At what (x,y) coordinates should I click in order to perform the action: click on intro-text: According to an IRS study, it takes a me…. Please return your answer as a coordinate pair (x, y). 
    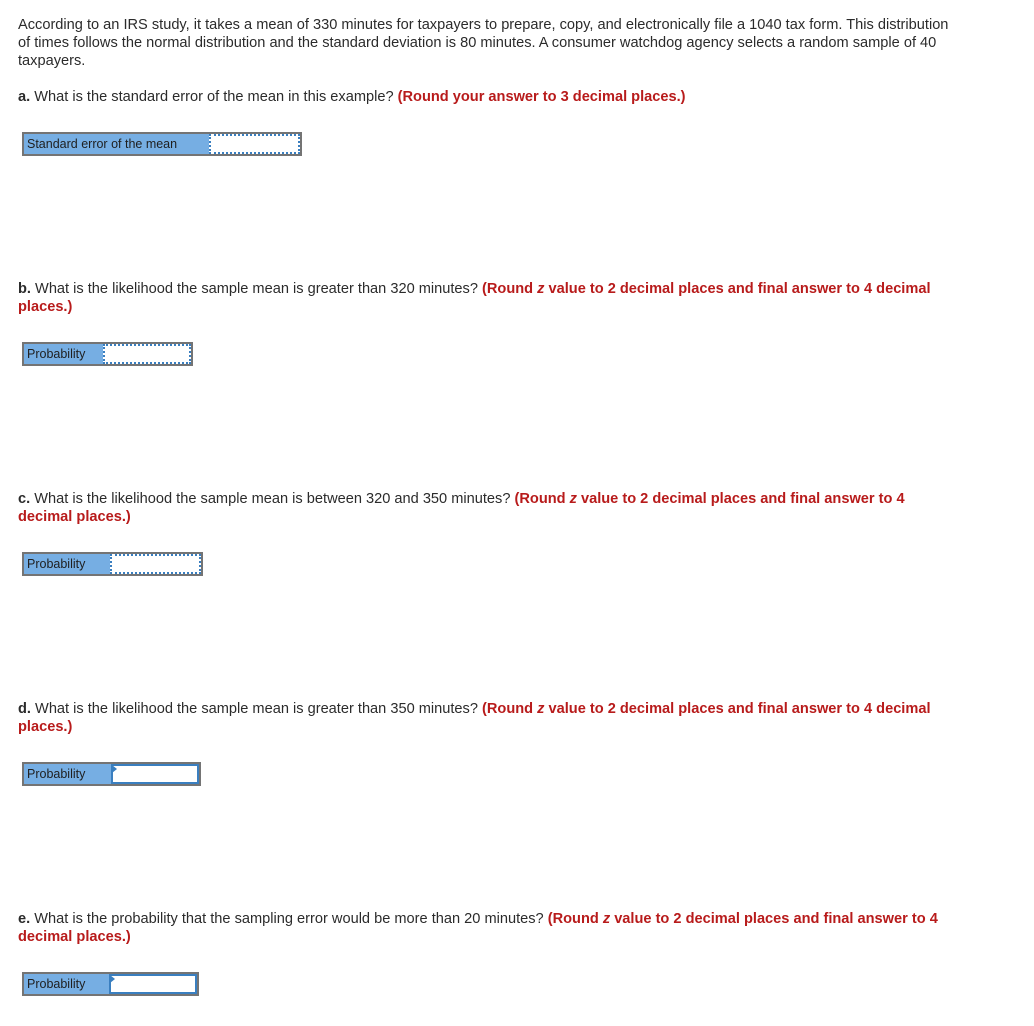
    Looking at the image, I should click on (483, 43).